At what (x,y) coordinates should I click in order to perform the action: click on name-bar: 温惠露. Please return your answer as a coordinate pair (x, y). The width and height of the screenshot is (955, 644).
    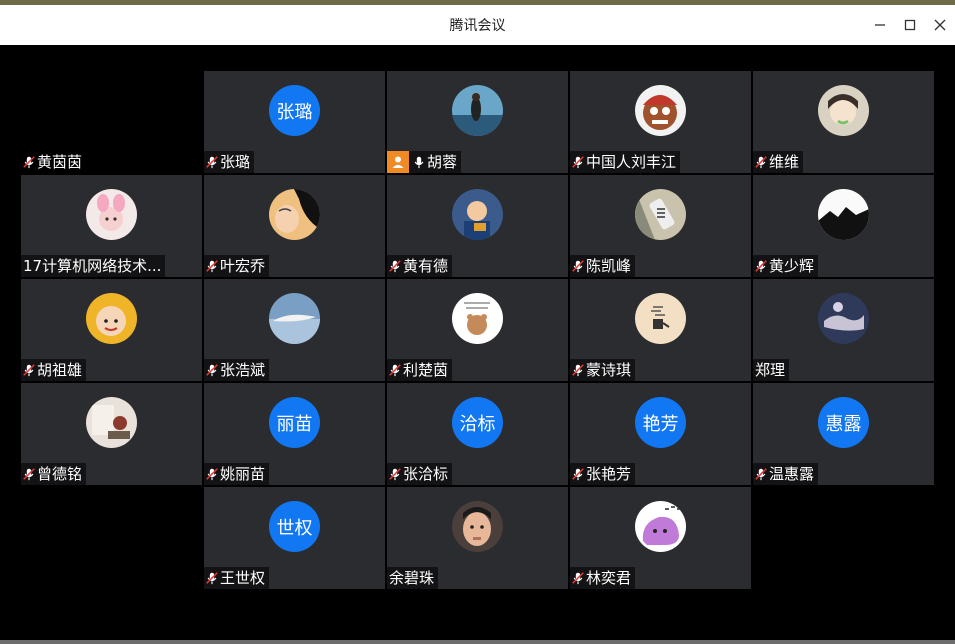
    Looking at the image, I should click on (786, 474).